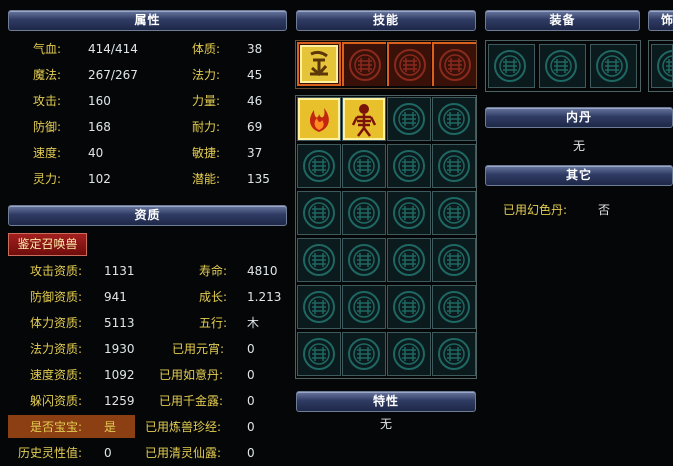 Image resolution: width=673 pixels, height=466 pixels. Describe the element at coordinates (99, 127) in the screenshot. I see `attr-value: 168` at that location.